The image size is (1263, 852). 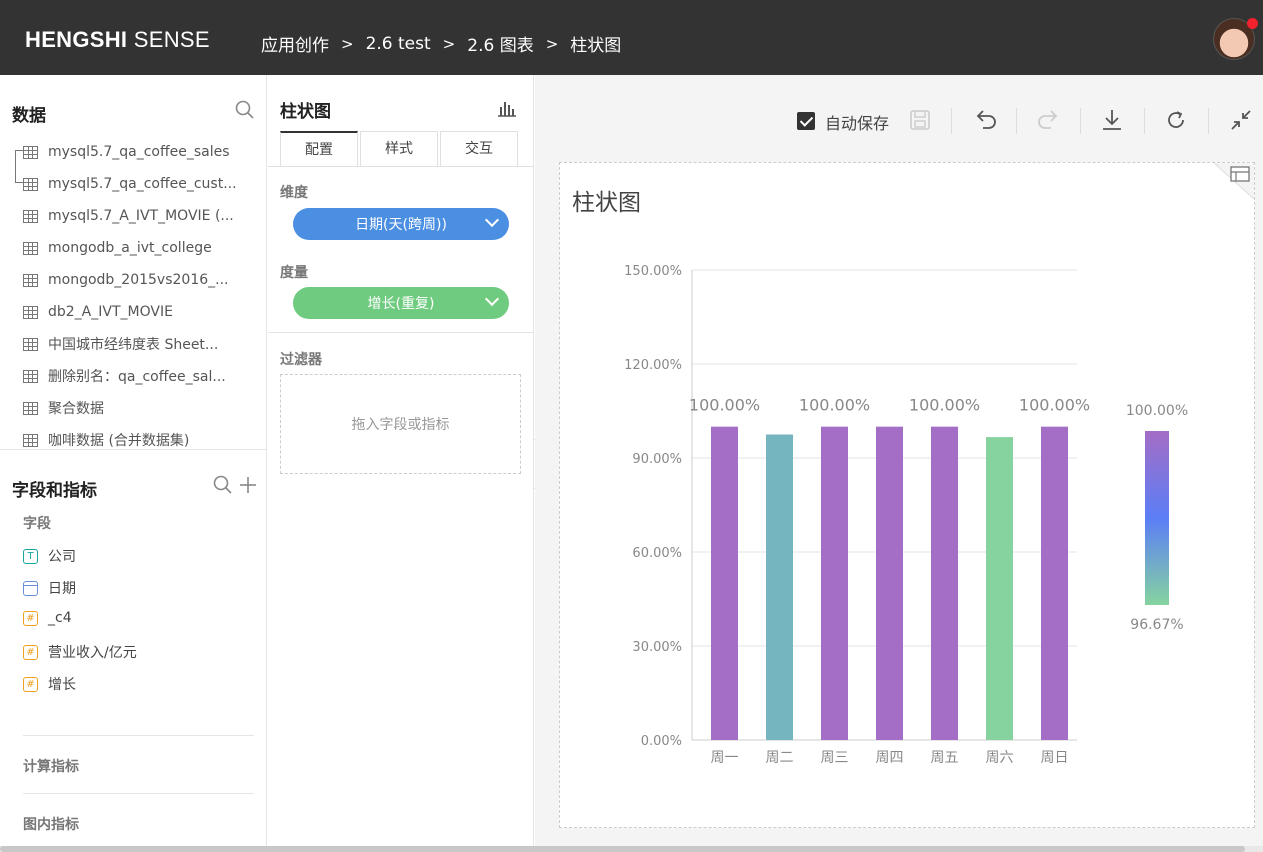 I want to click on config-tabs: 配置 样式 交互, so click(x=400, y=149).